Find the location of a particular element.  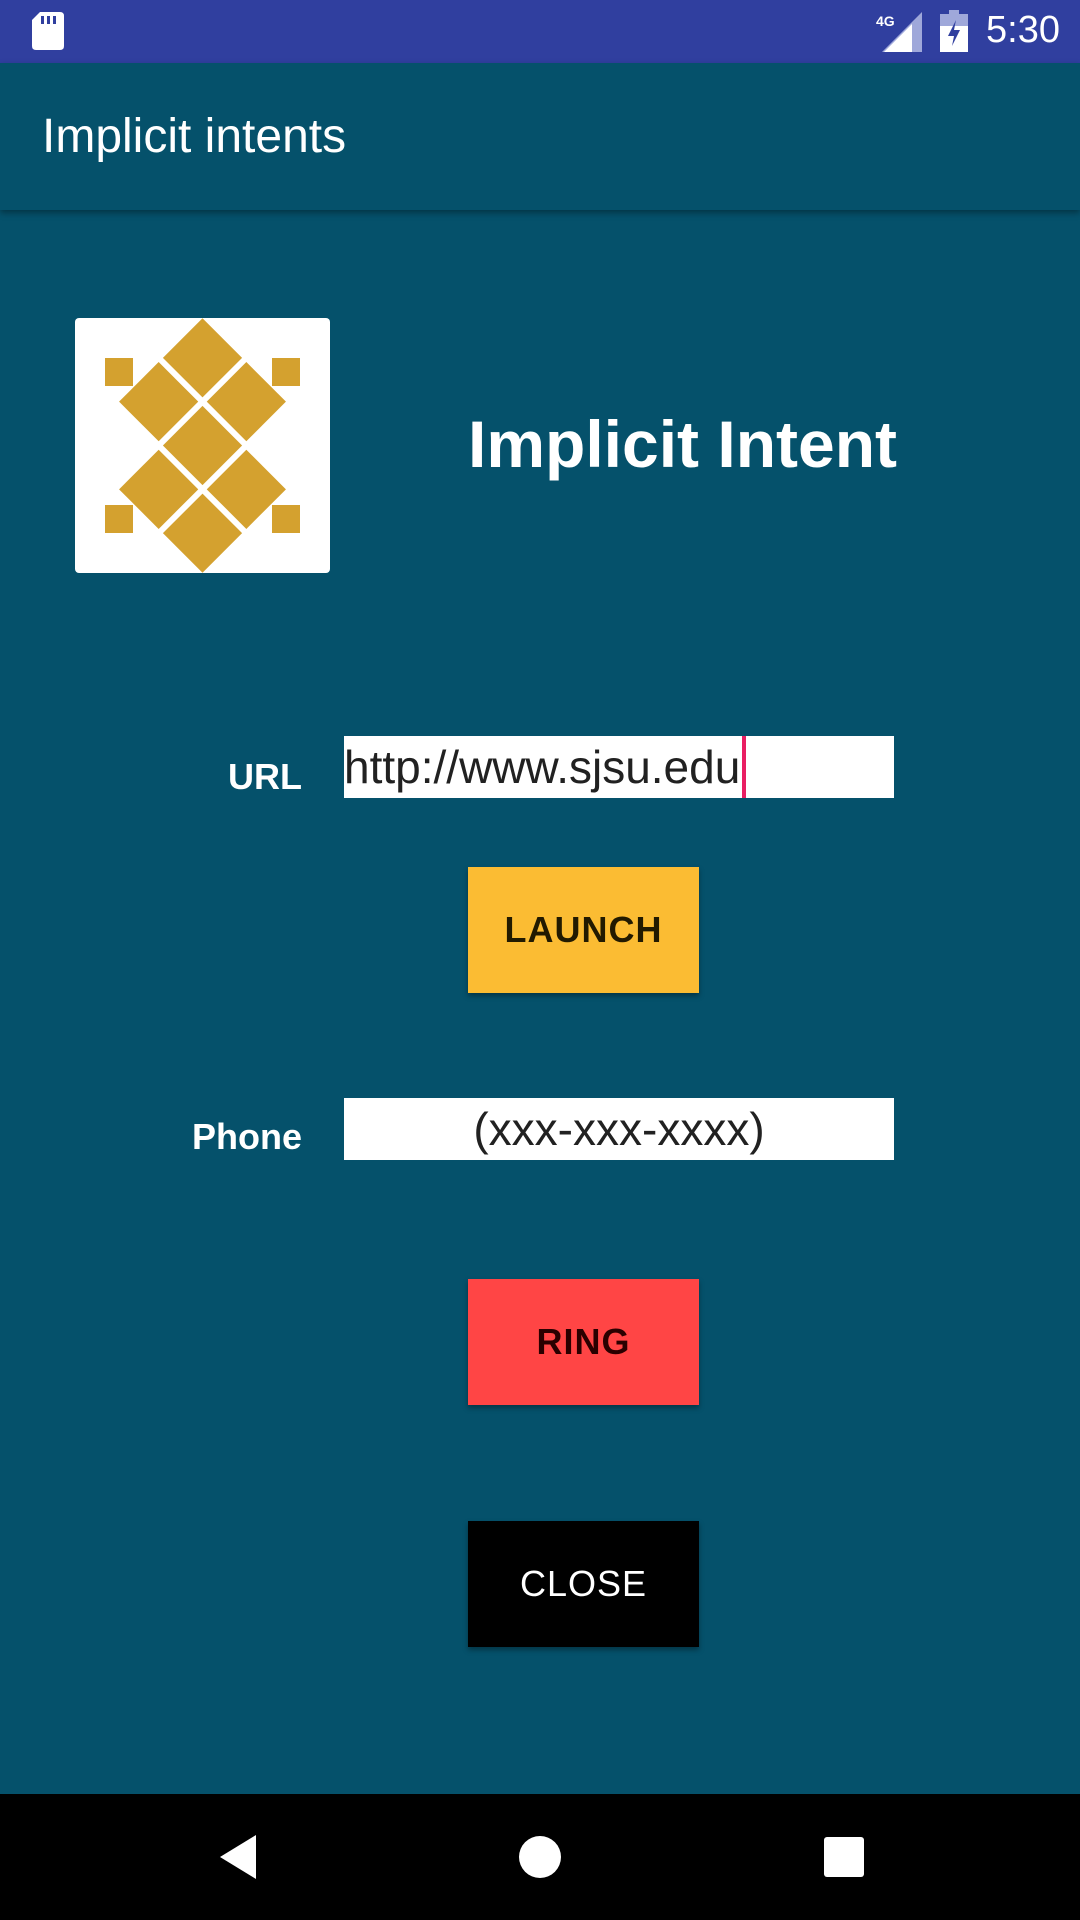

app-bar: Implicit intents is located at coordinates (540, 136).